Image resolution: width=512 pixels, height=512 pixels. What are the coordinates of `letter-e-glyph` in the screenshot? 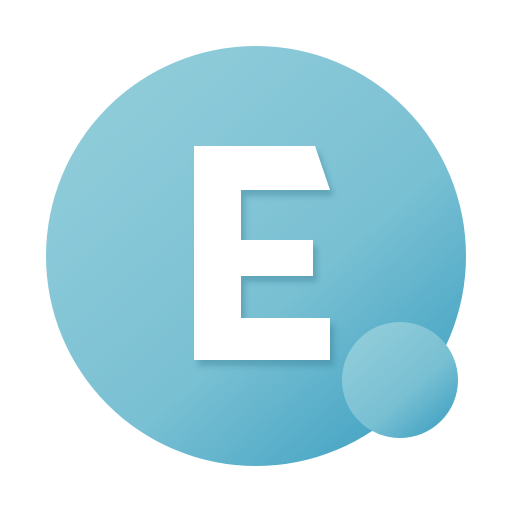 It's located at (262, 253).